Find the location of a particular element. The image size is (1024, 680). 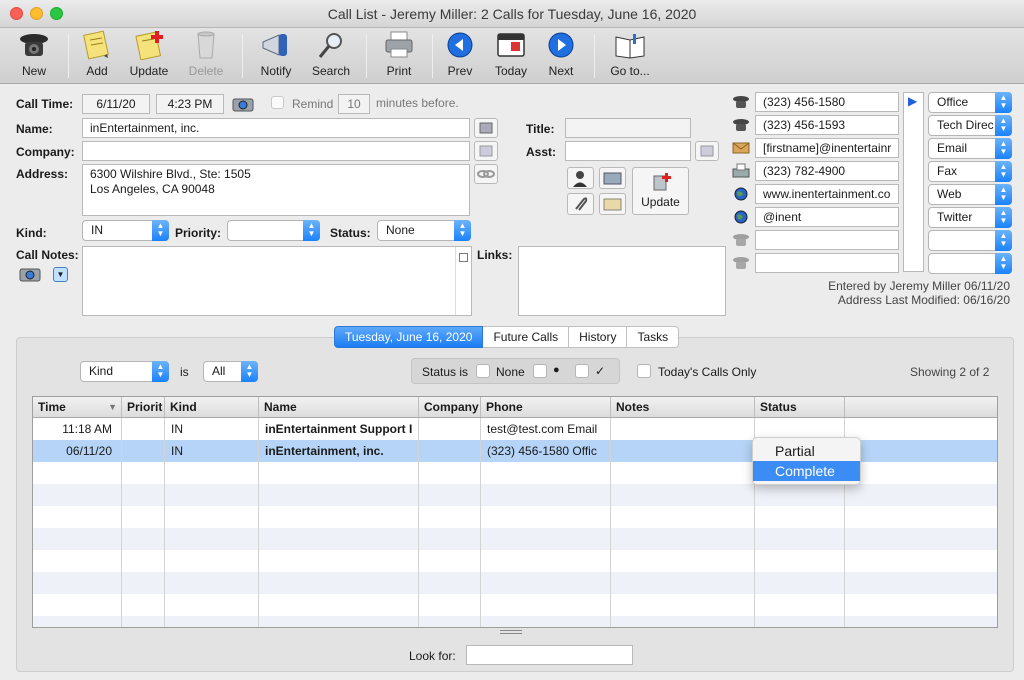

column-notes: Notes is located at coordinates (683, 407).